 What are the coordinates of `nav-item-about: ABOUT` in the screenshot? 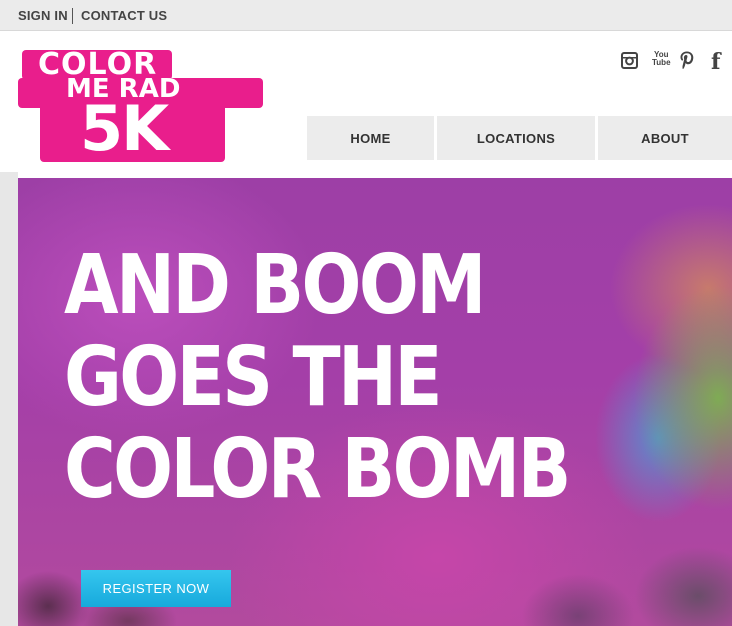 It's located at (665, 138).